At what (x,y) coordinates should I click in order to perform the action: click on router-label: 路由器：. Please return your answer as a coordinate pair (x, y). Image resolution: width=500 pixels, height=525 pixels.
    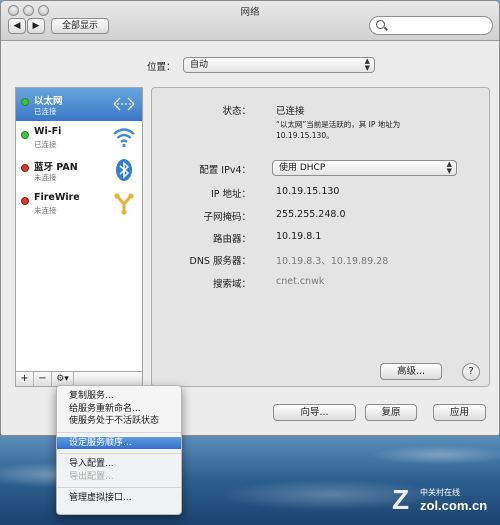
    Looking at the image, I should click on (231, 239).